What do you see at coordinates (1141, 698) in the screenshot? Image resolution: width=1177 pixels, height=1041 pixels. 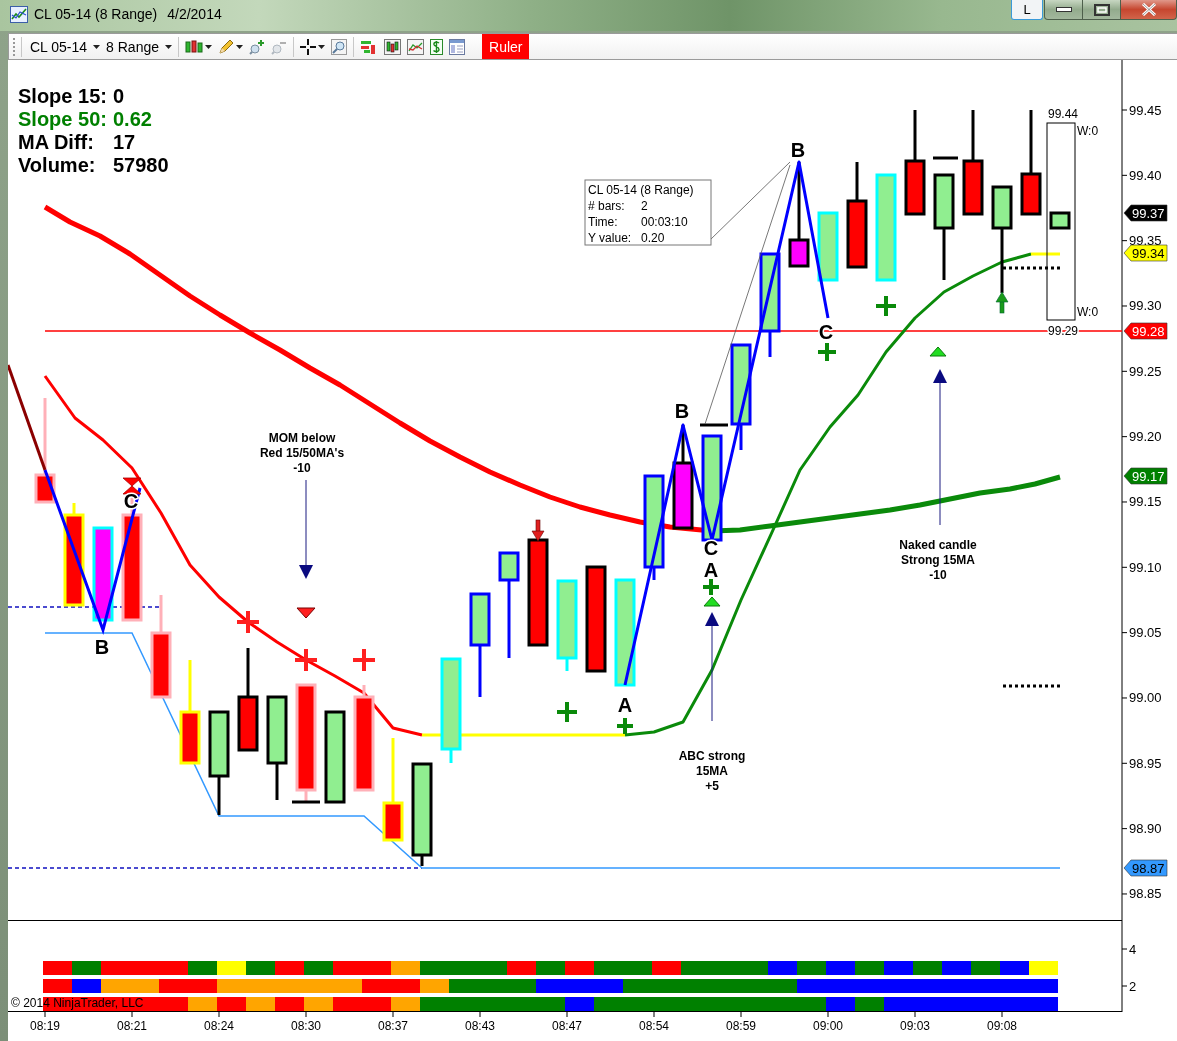 I see `price-tick: 99.00` at bounding box center [1141, 698].